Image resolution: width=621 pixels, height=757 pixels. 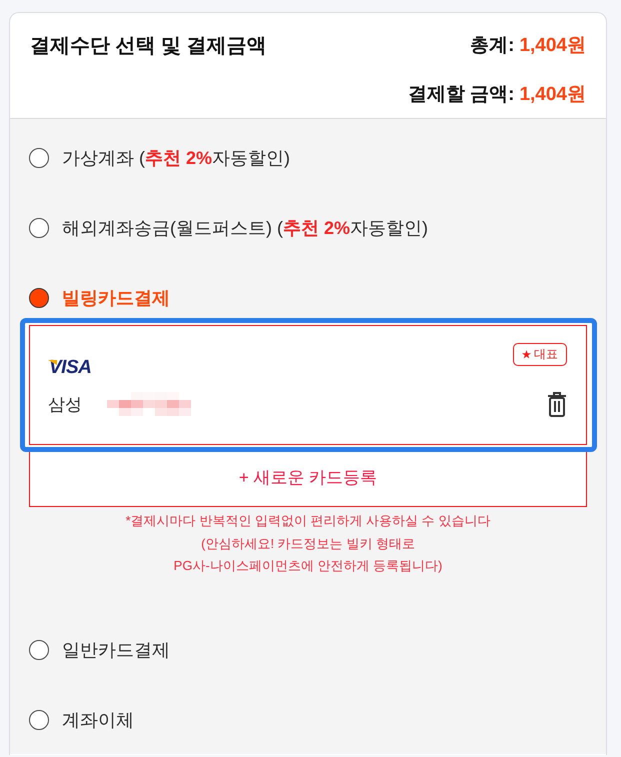 What do you see at coordinates (526, 354) in the screenshot?
I see `star-icon` at bounding box center [526, 354].